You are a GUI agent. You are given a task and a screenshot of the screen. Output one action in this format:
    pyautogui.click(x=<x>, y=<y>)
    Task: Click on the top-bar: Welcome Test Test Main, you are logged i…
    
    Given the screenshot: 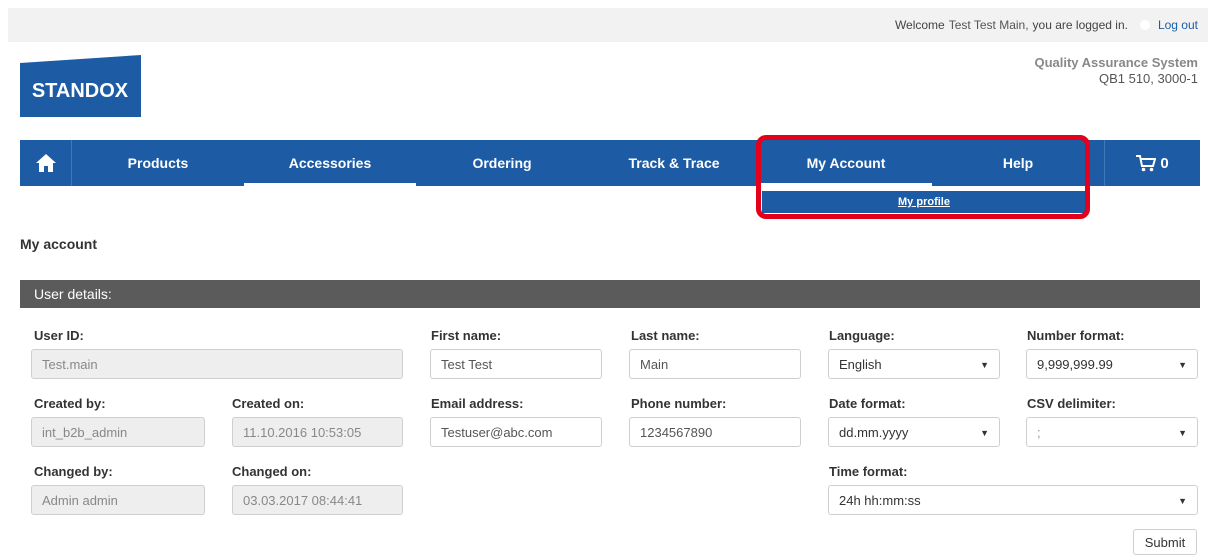 What is the action you would take?
    pyautogui.click(x=608, y=25)
    